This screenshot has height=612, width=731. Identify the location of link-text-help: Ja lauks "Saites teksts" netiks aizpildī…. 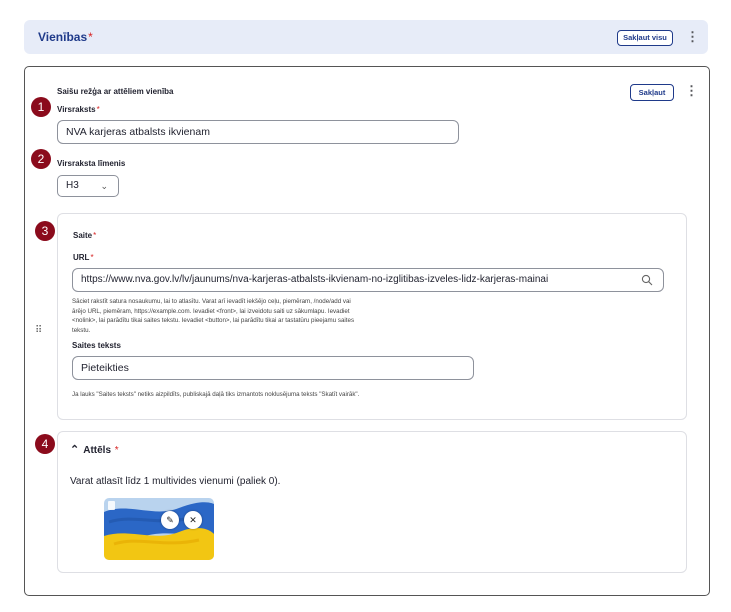
(216, 394).